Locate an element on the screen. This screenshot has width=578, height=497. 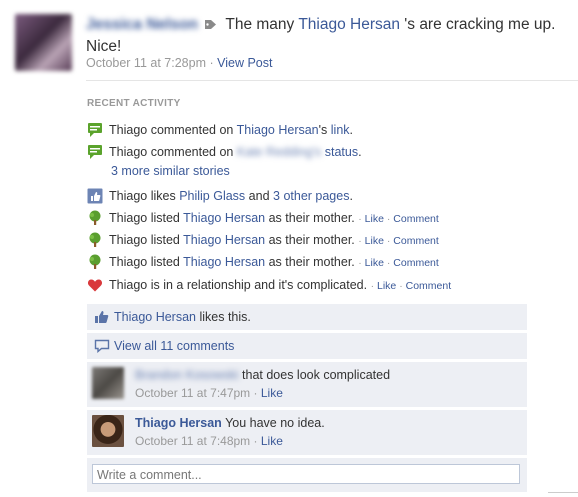
author-avatar is located at coordinates (43, 42).